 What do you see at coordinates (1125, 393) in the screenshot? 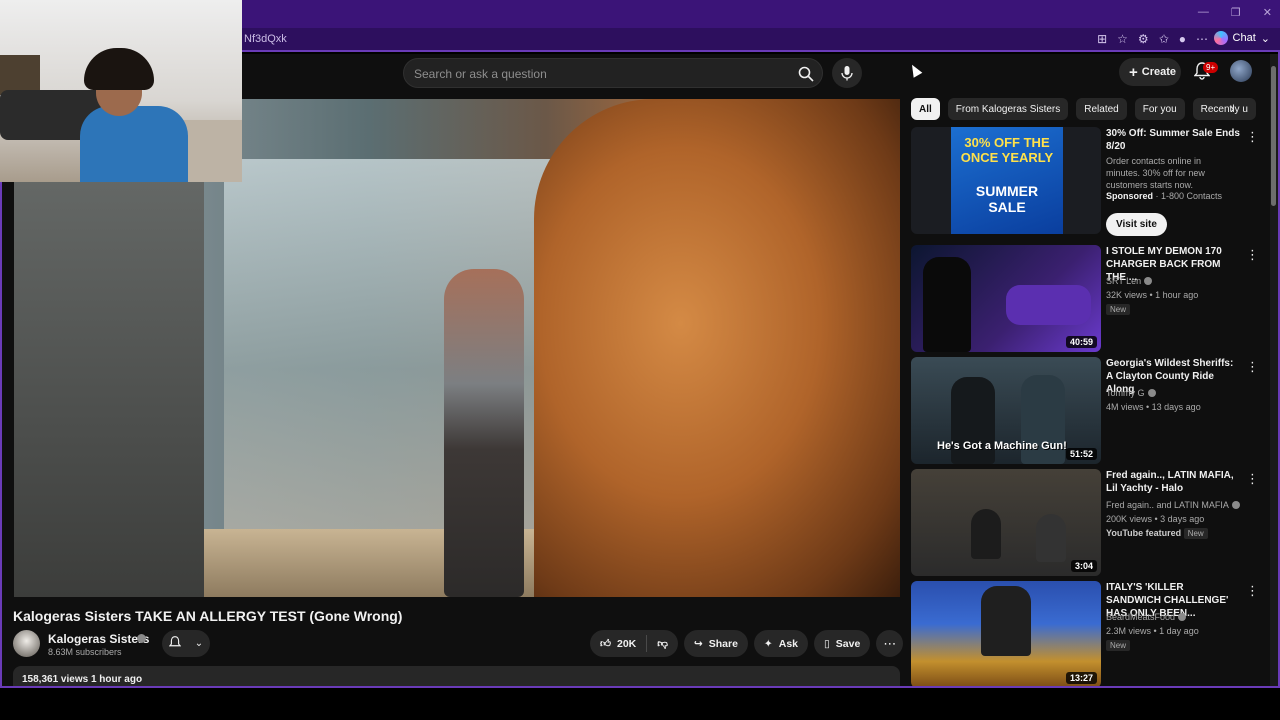
I see `recommendation-channel: Tommy G` at bounding box center [1125, 393].